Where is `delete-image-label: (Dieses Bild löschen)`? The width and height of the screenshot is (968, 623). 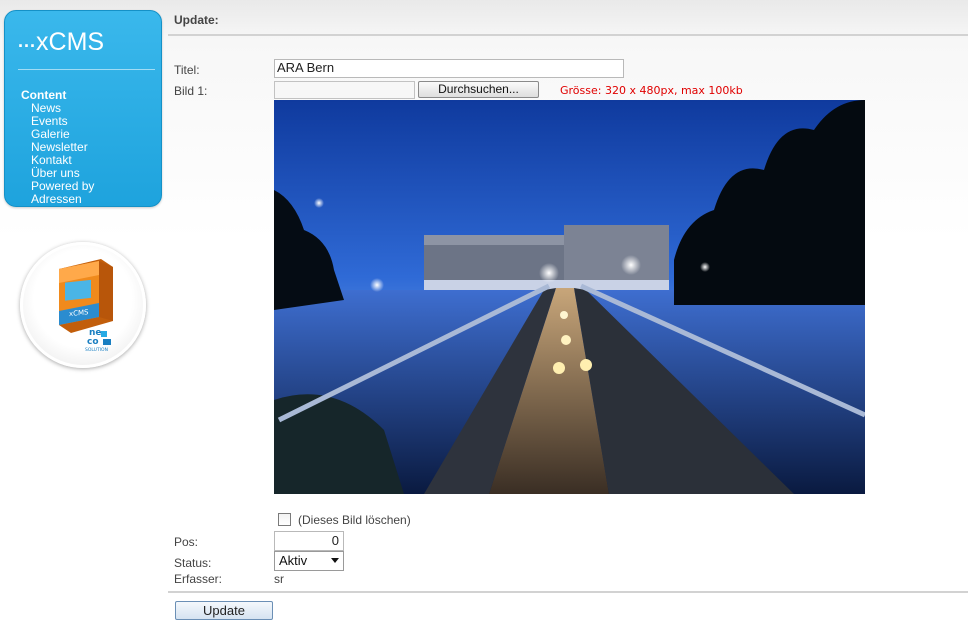
delete-image-label: (Dieses Bild löschen) is located at coordinates (354, 520).